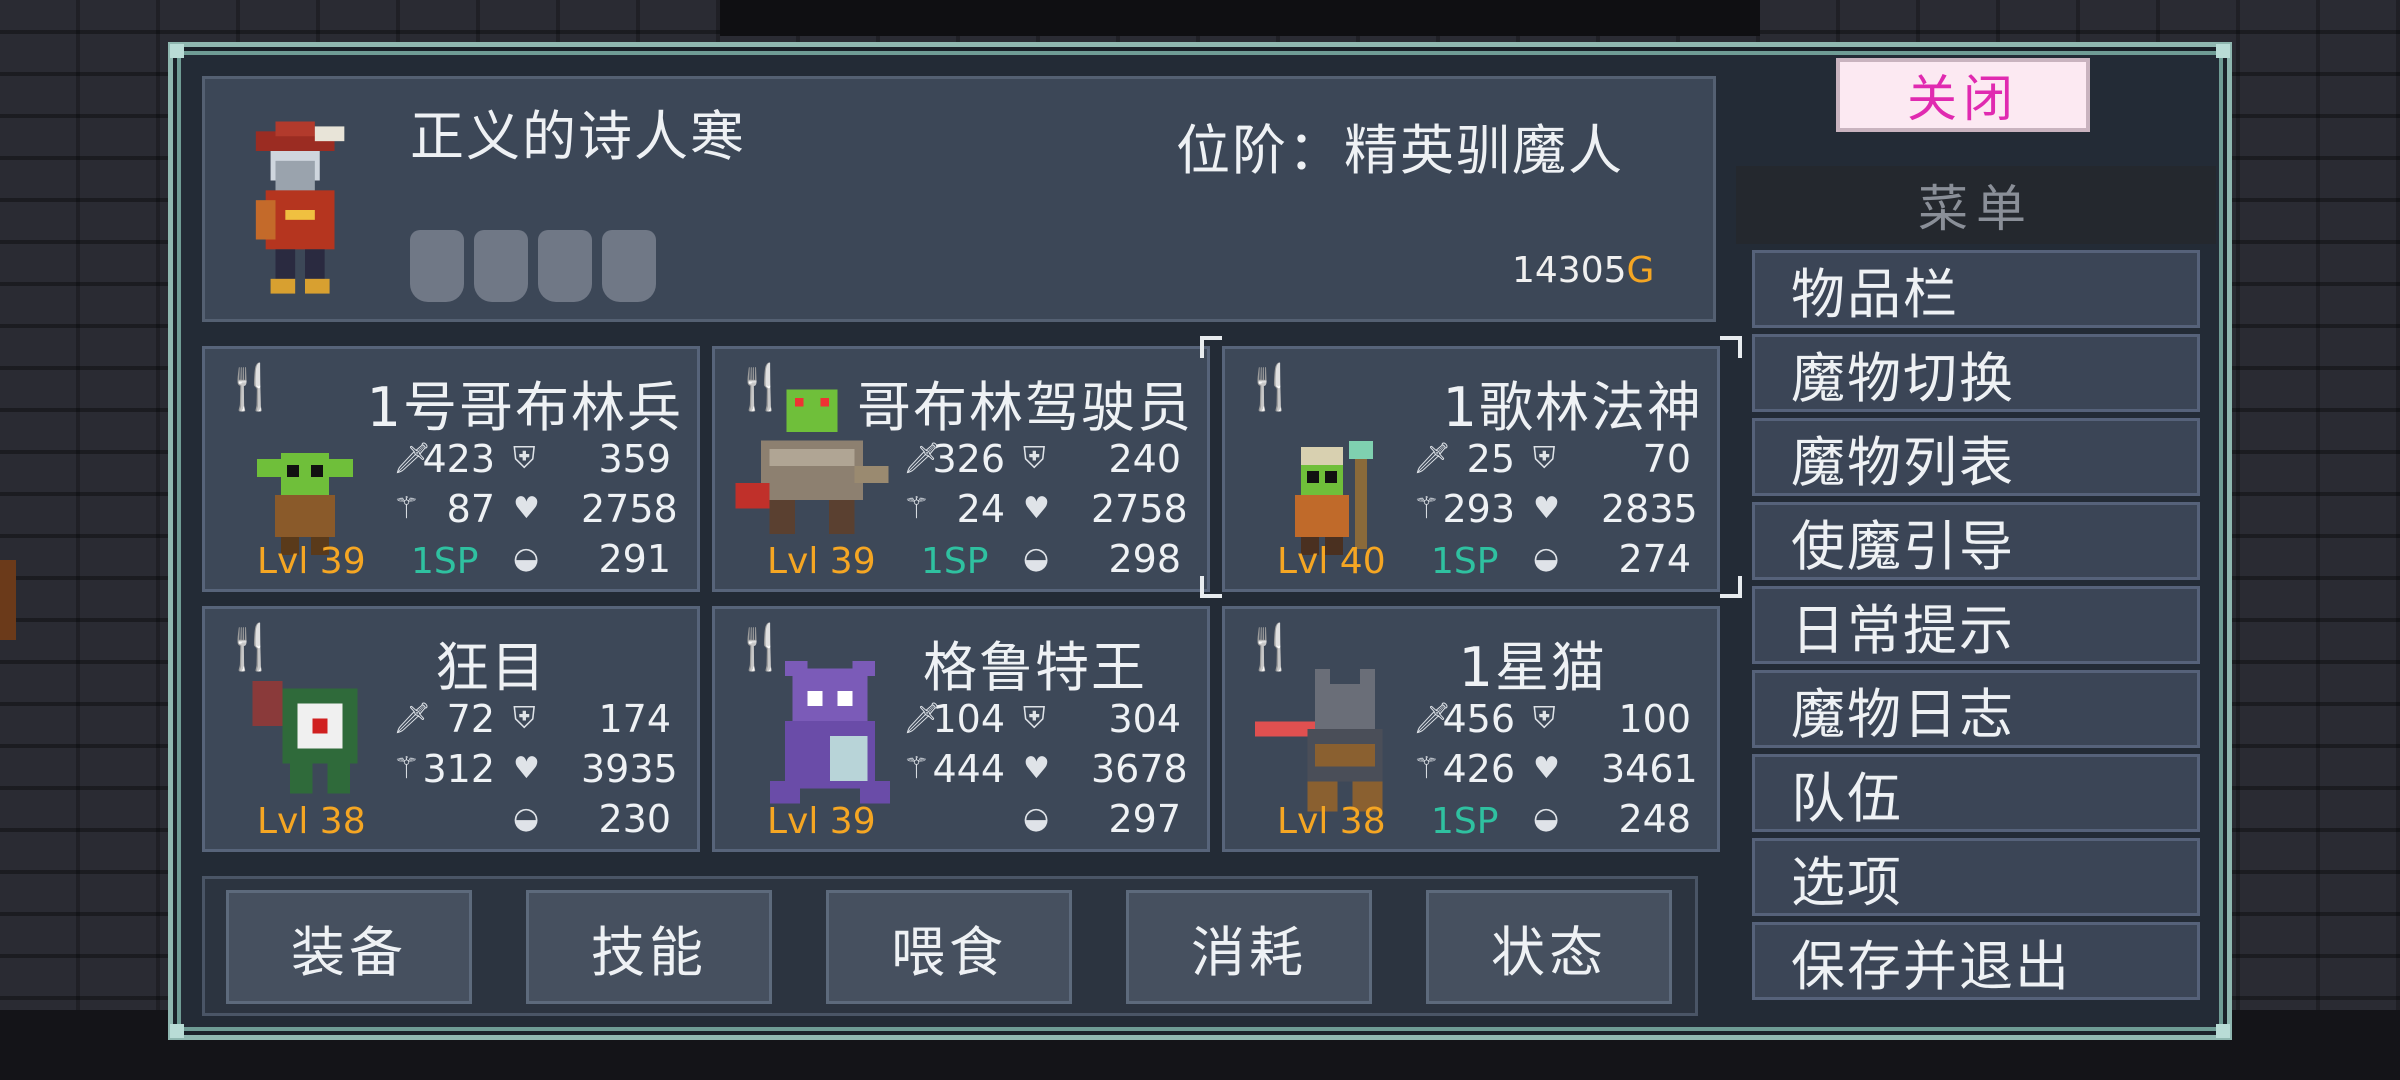 This screenshot has height=1080, width=2400. What do you see at coordinates (1976, 961) in the screenshot?
I see `menu-item-save-quit: 保存并退出` at bounding box center [1976, 961].